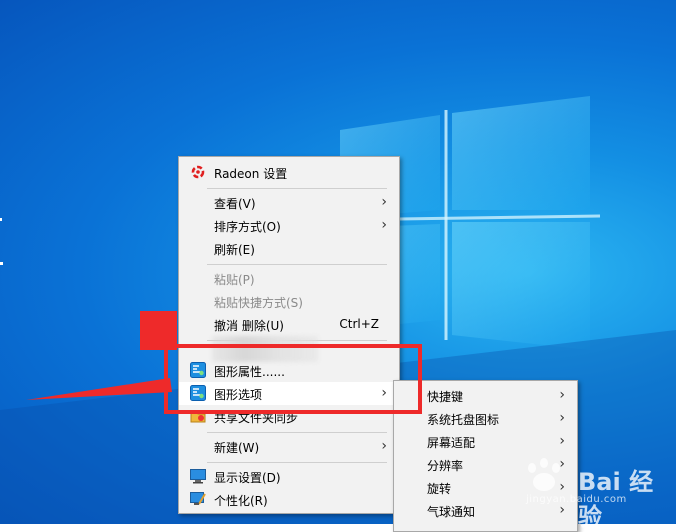 This screenshot has width=676, height=532. I want to click on graphics-properties-icon, so click(198, 370).